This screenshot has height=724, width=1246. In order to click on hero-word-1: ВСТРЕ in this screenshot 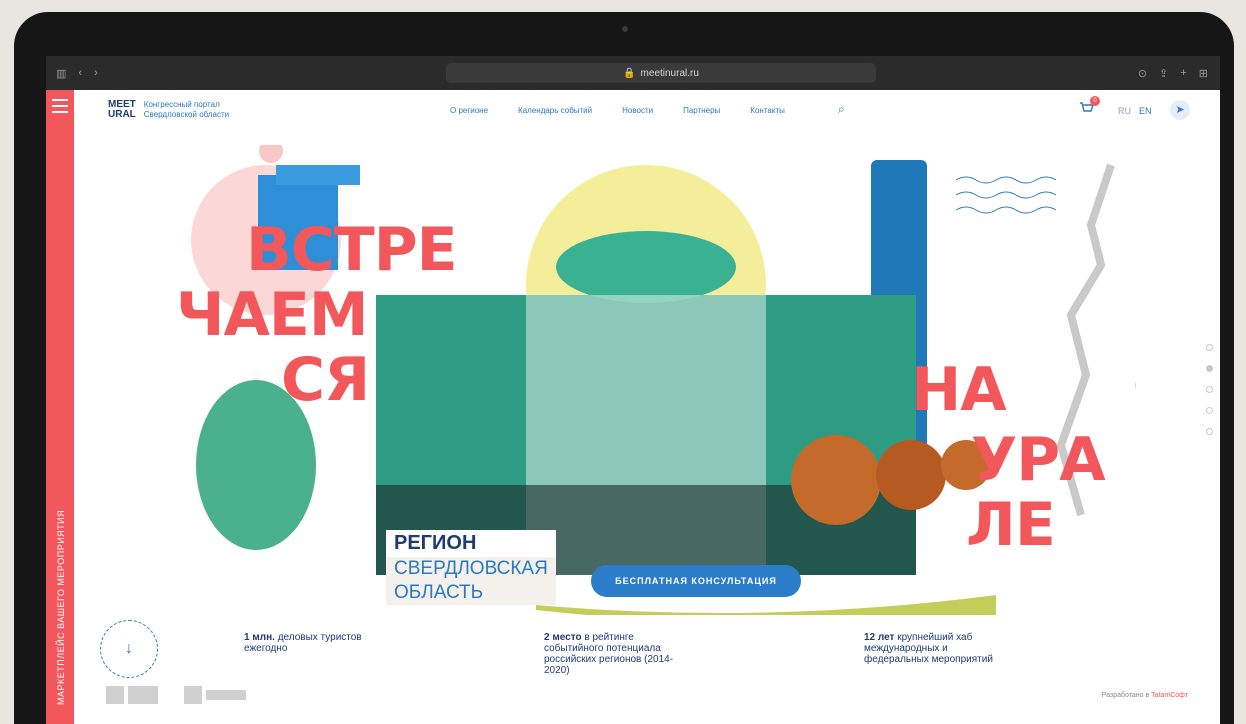, I will do `click(352, 250)`.